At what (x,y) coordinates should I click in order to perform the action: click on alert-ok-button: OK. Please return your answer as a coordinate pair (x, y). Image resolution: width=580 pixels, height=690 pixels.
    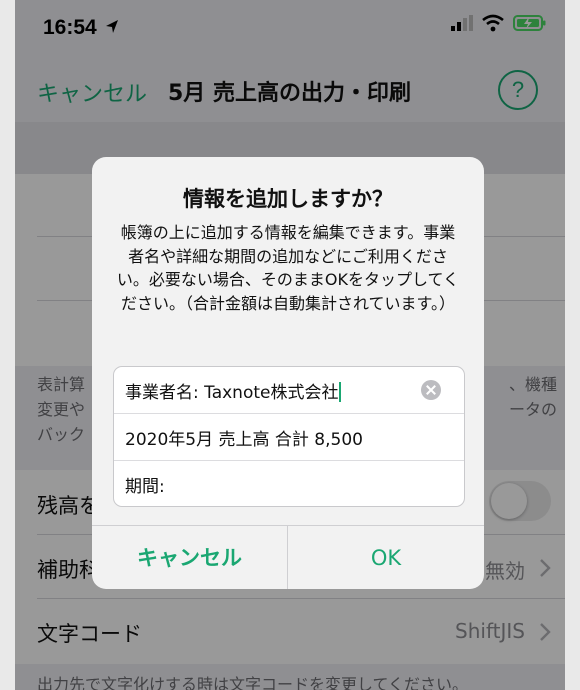
    Looking at the image, I should click on (386, 557).